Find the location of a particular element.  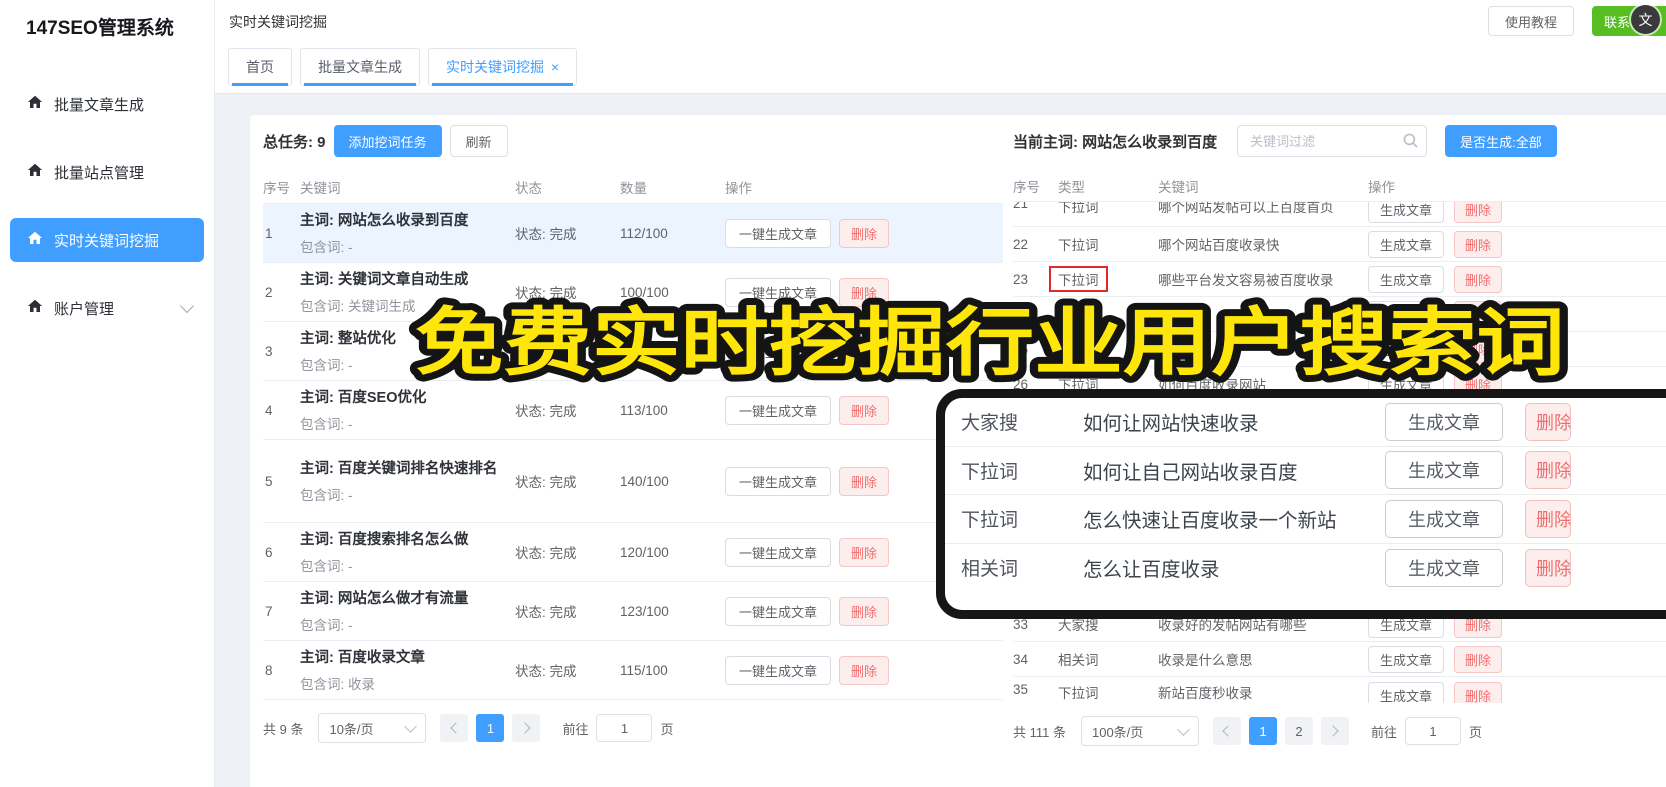

close-icon: × is located at coordinates (555, 67).